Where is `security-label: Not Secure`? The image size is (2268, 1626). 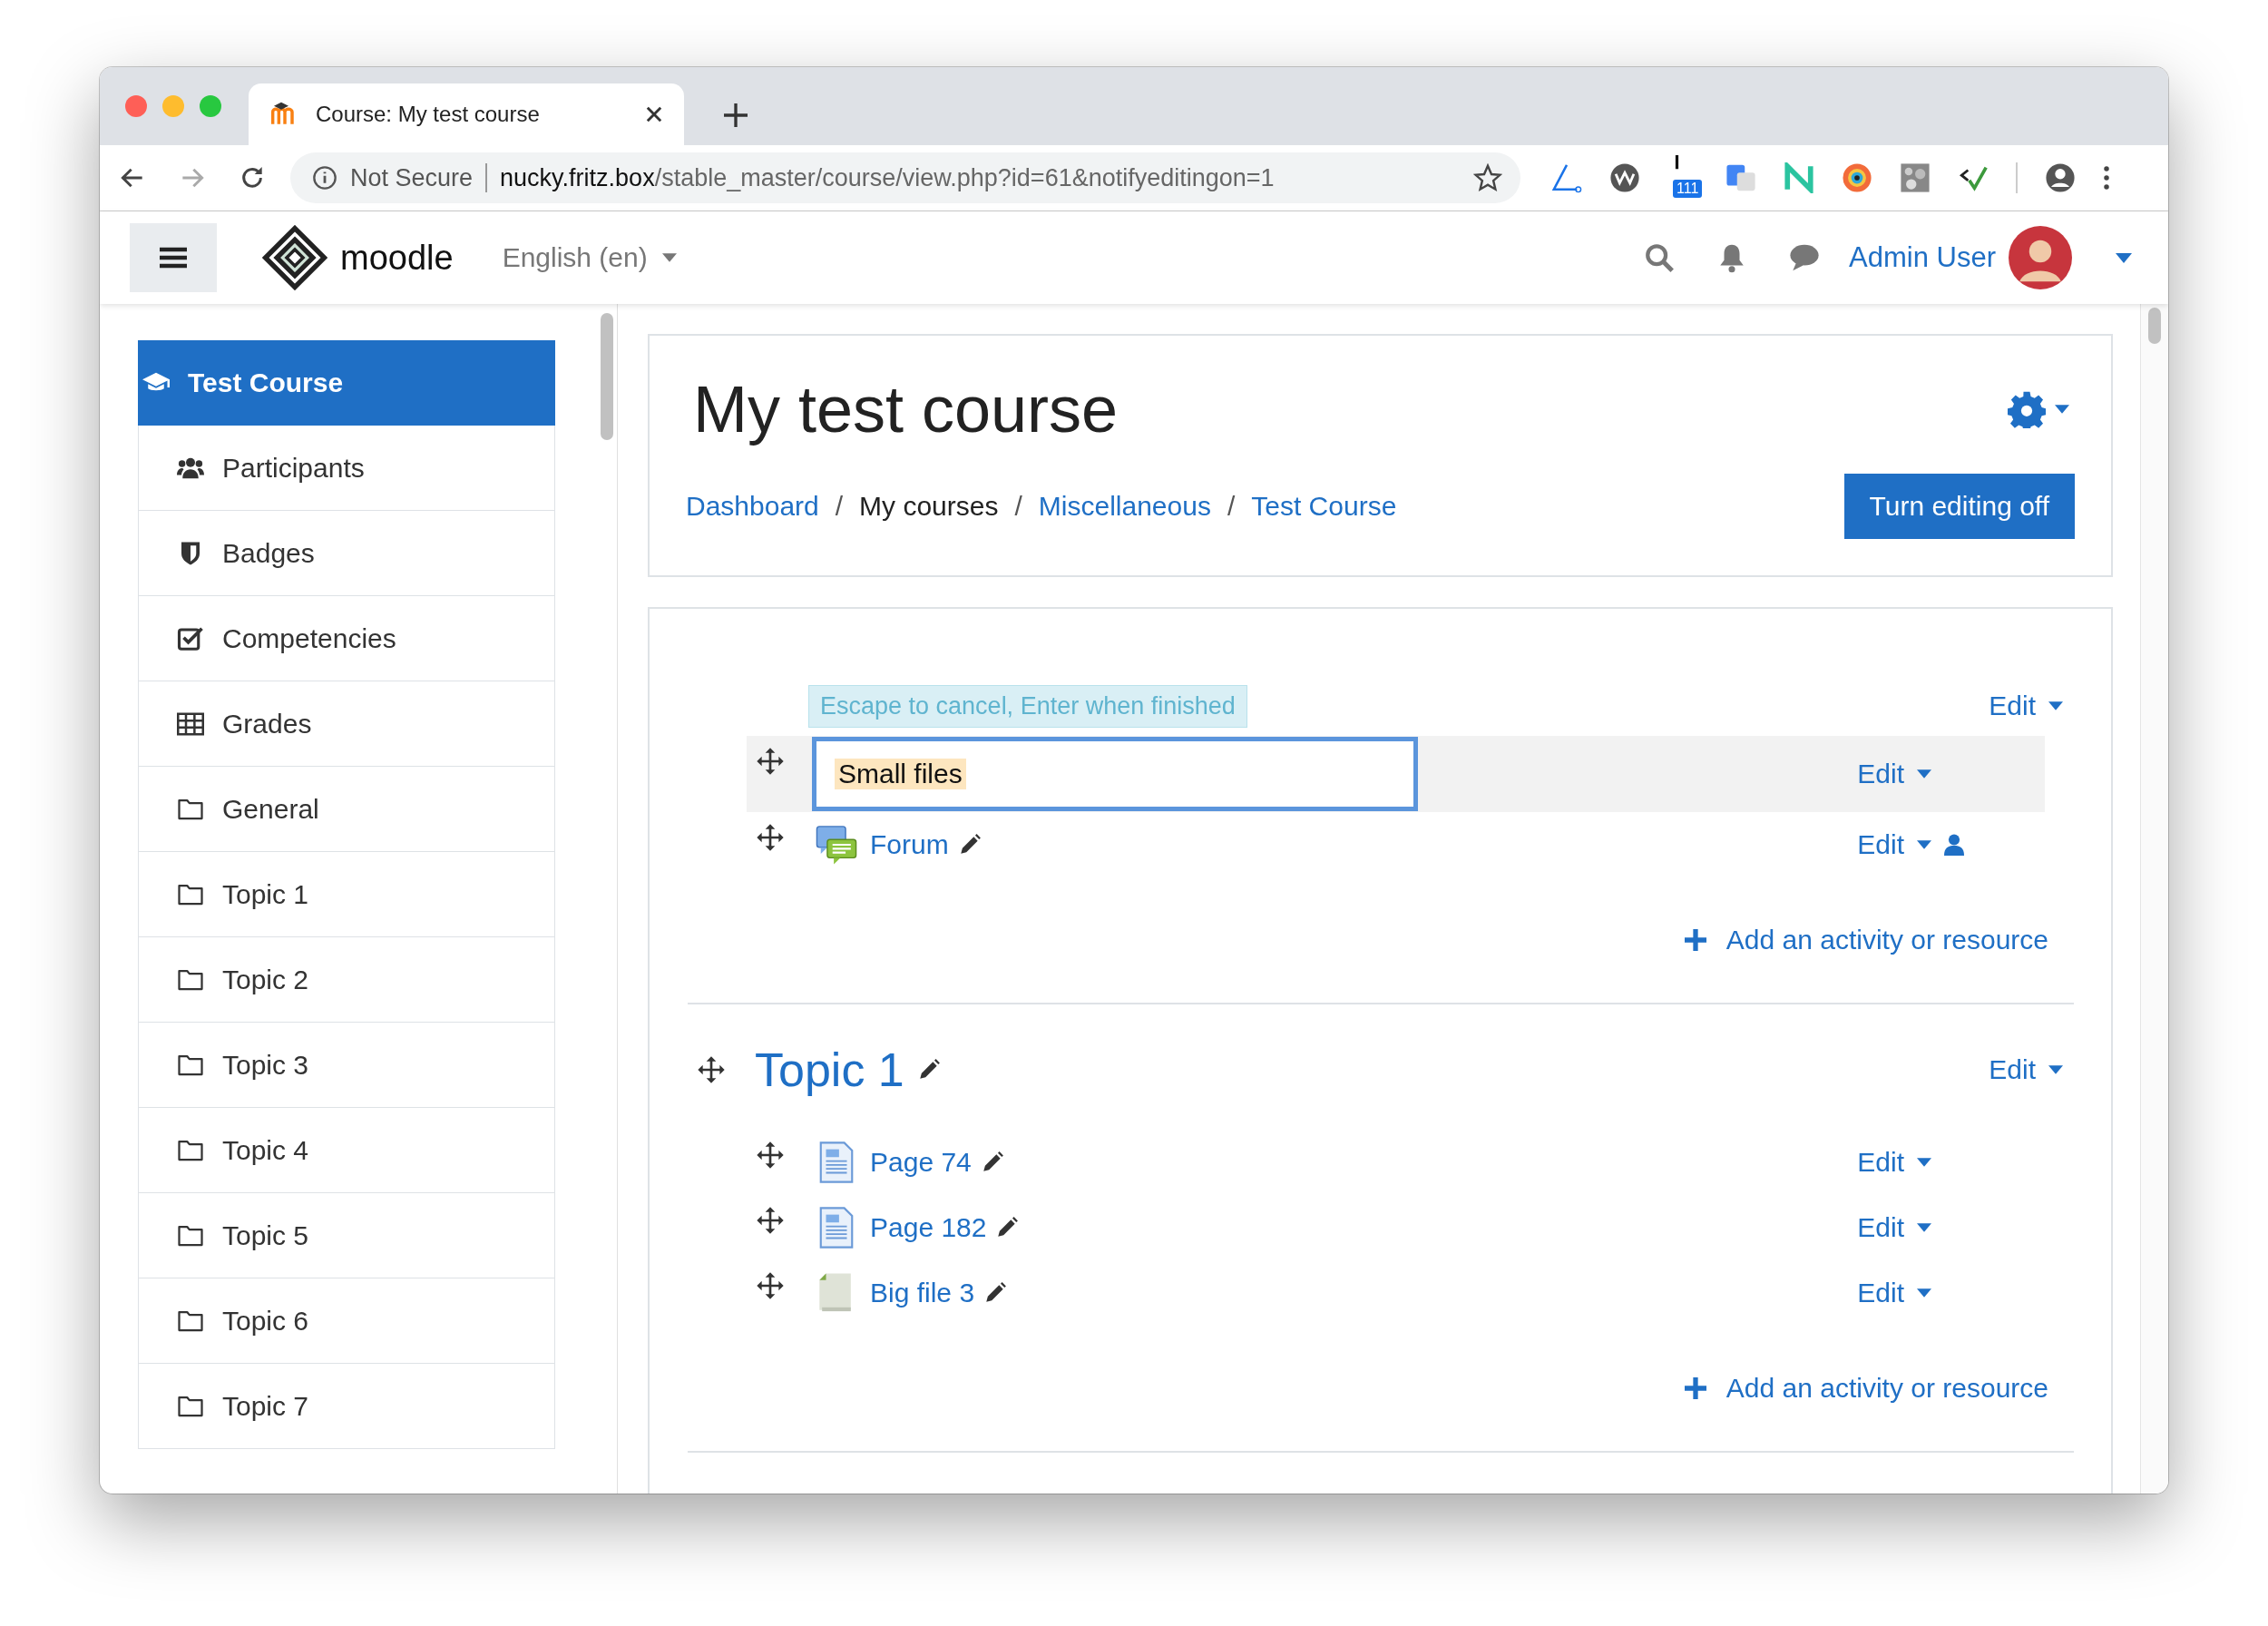
security-label: Not Secure is located at coordinates (412, 177).